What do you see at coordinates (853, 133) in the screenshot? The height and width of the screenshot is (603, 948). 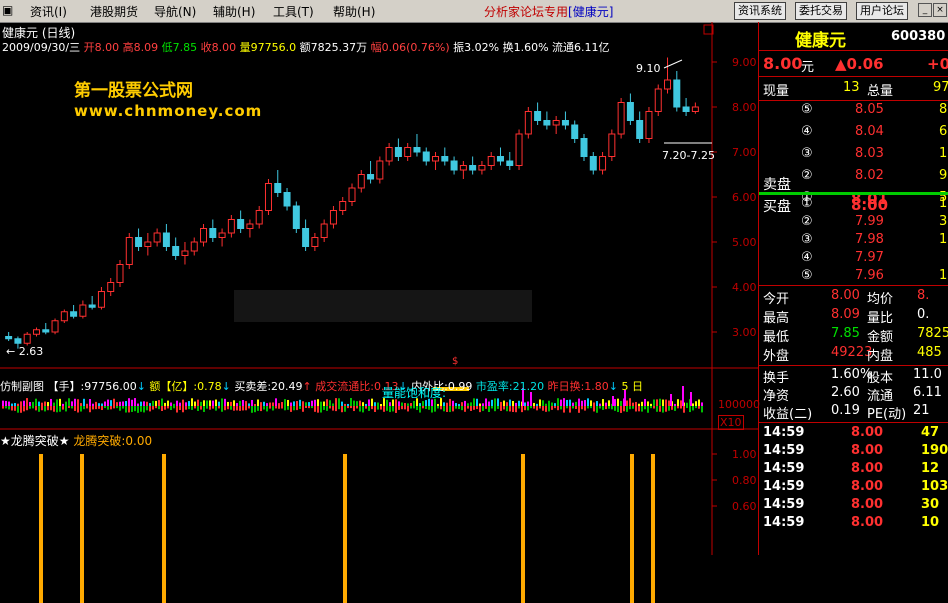 I see `sell-level-row: ④ 8.04 6` at bounding box center [853, 133].